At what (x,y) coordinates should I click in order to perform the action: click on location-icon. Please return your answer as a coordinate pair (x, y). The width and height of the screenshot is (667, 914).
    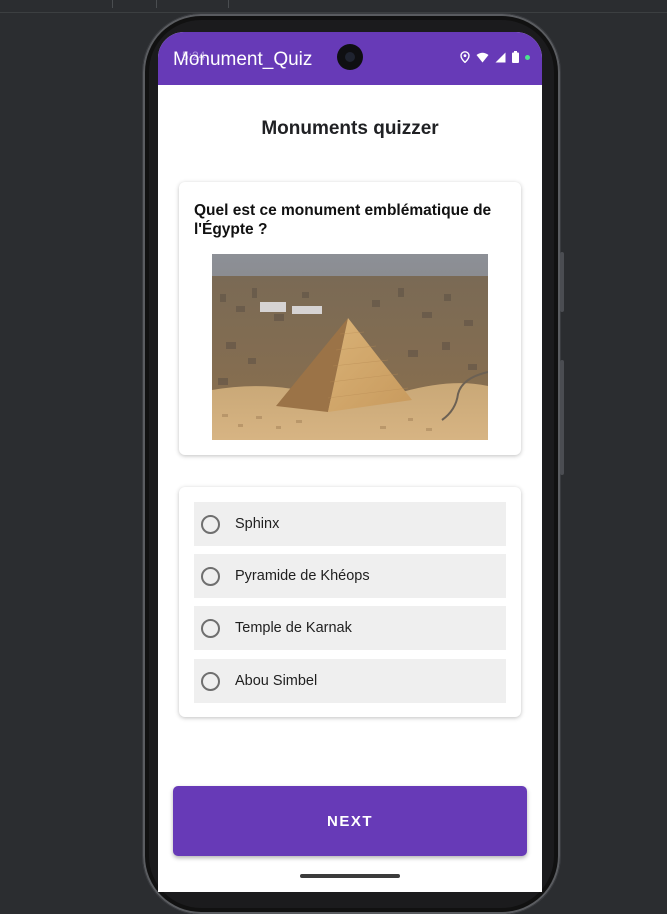
    Looking at the image, I should click on (465, 57).